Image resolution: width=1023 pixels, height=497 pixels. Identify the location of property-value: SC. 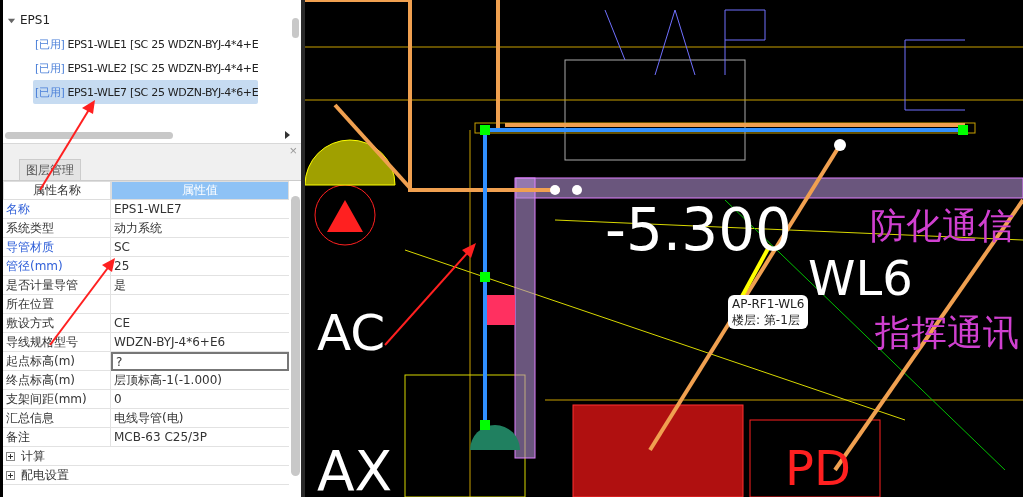
(200, 247).